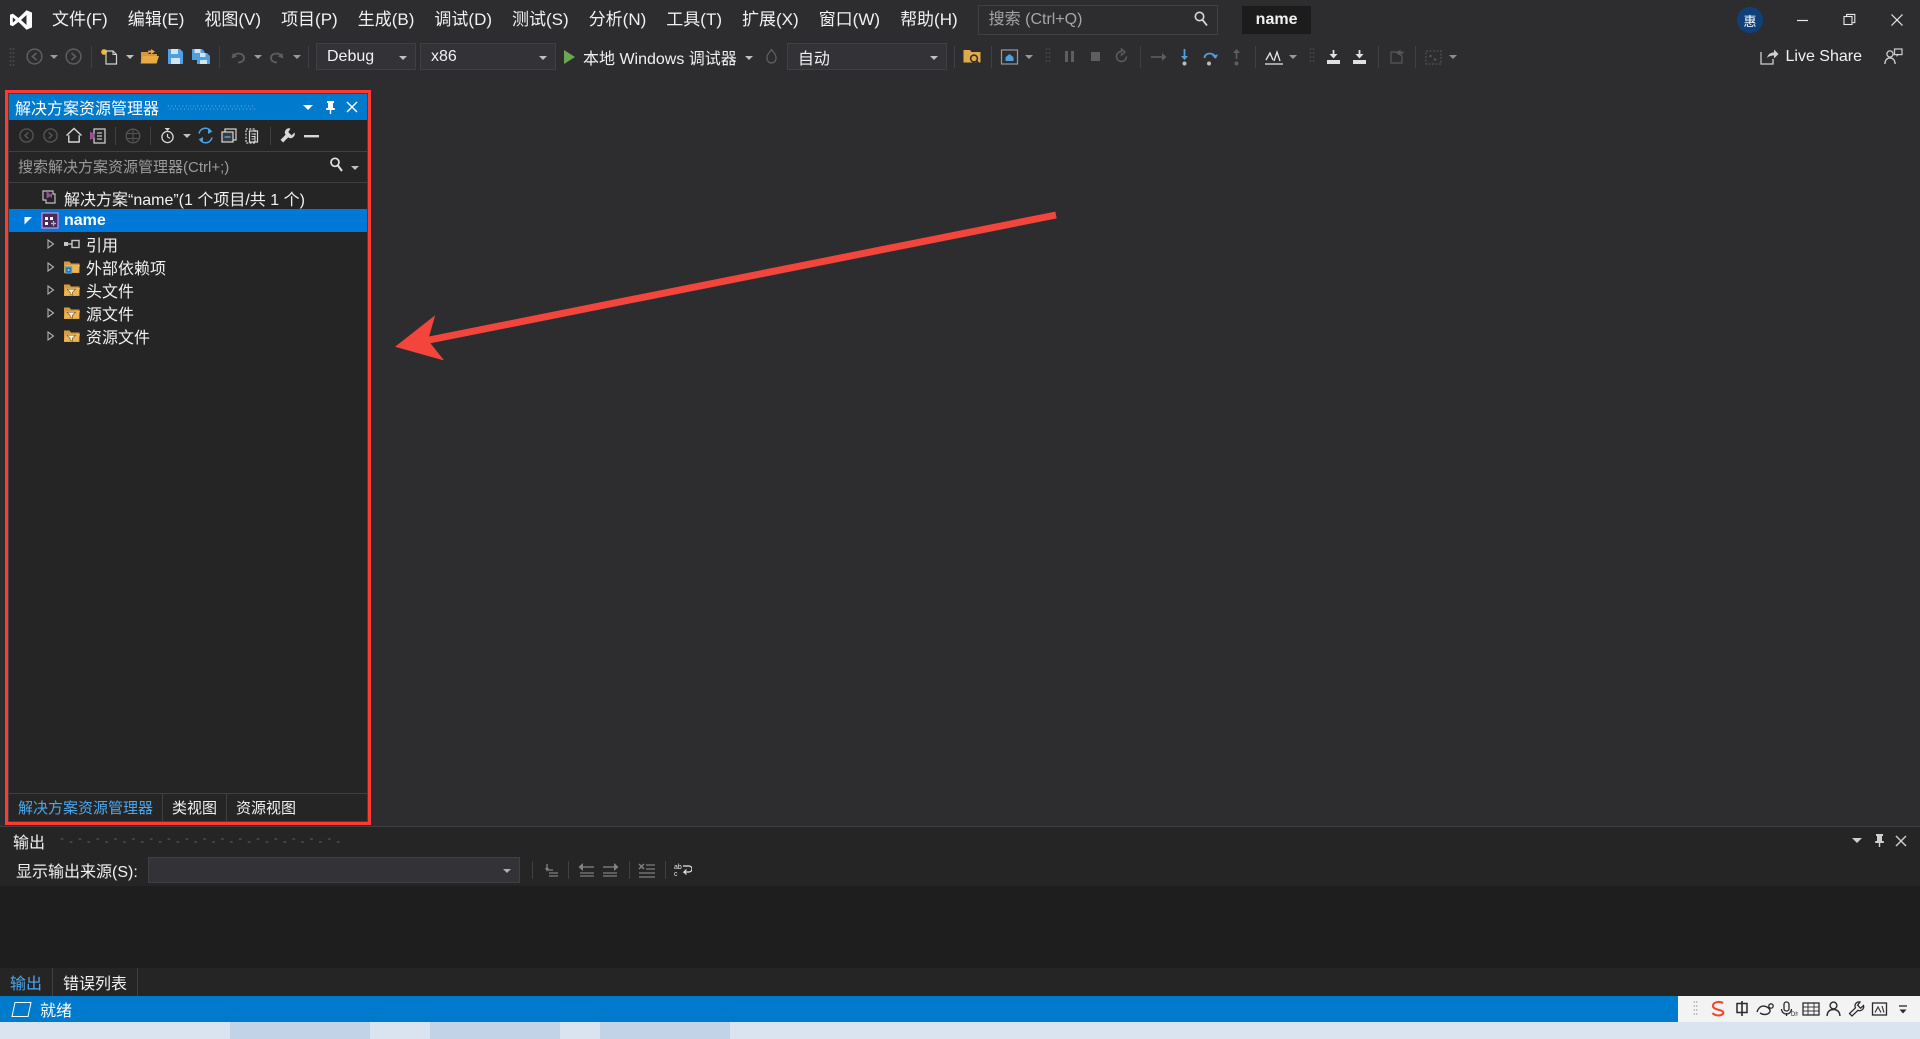  Describe the element at coordinates (168, 167) in the screenshot. I see `solution-explorer-search-input` at that location.